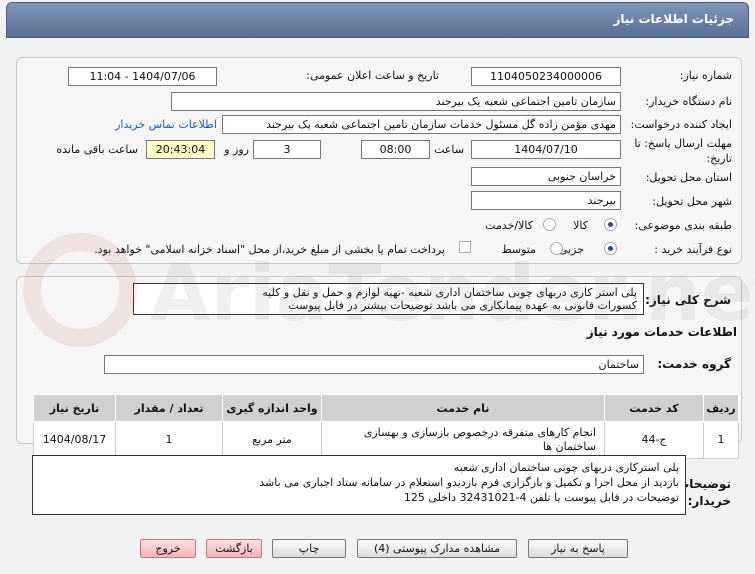 This screenshot has height=574, width=755. Describe the element at coordinates (688, 101) in the screenshot. I see `buyer-label: نام دستگاه خریدار:` at that location.